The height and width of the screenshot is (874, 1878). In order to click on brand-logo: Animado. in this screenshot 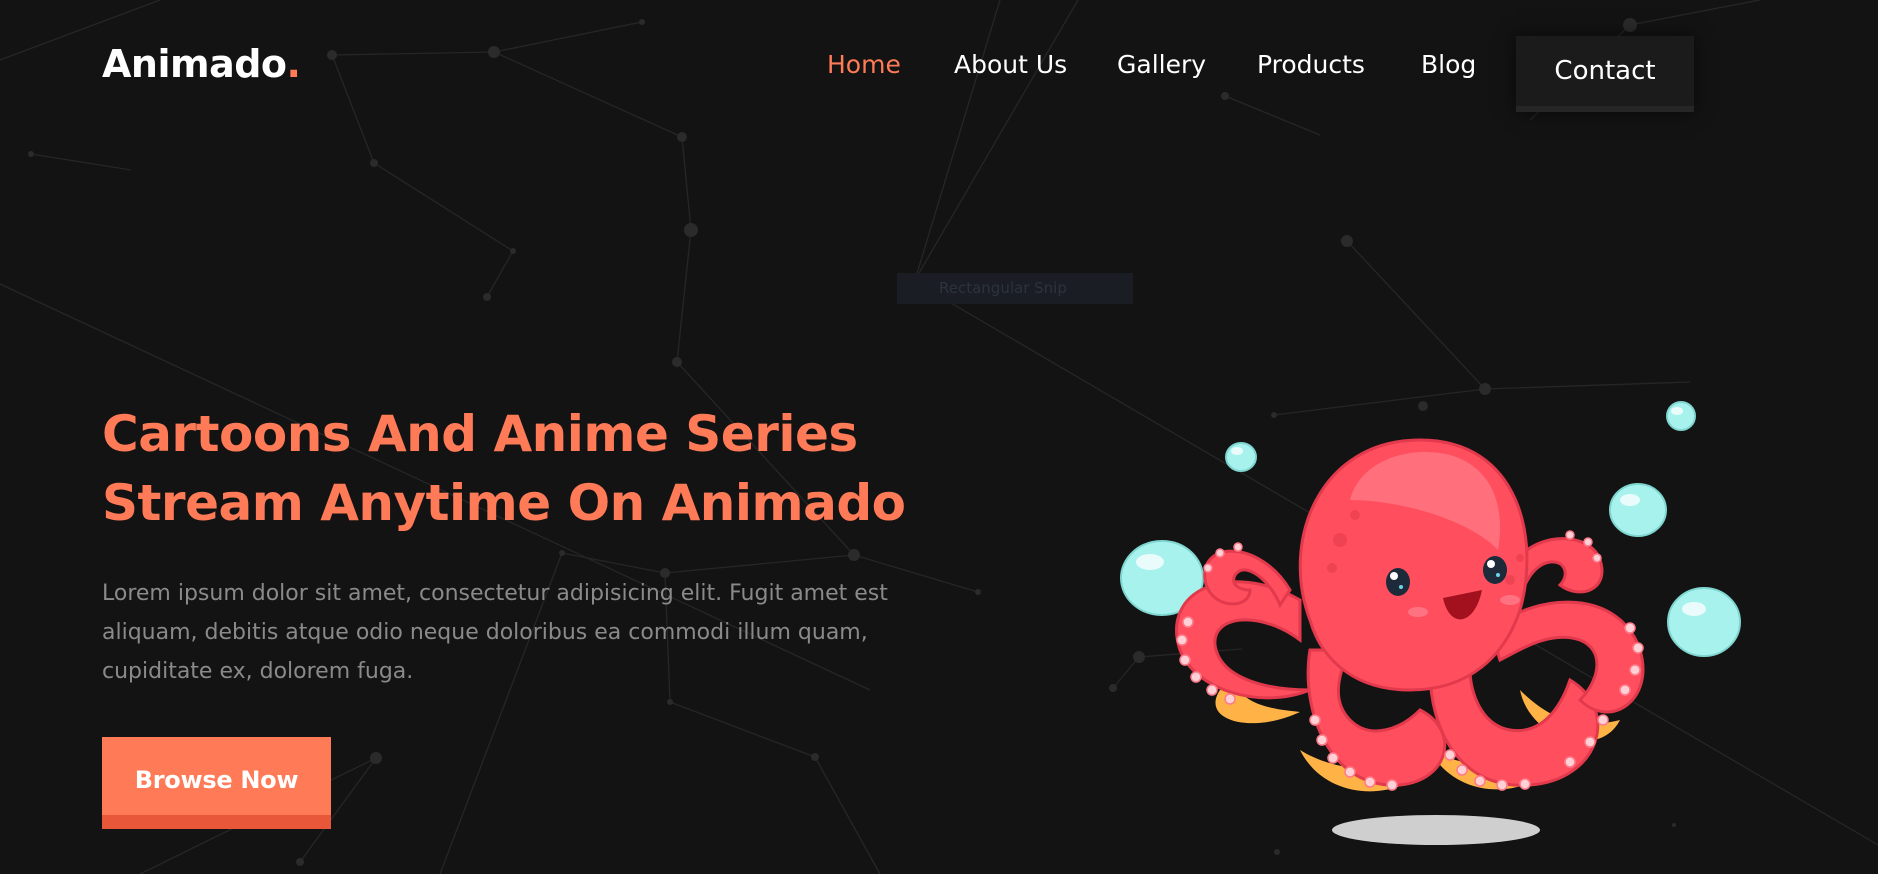, I will do `click(201, 64)`.